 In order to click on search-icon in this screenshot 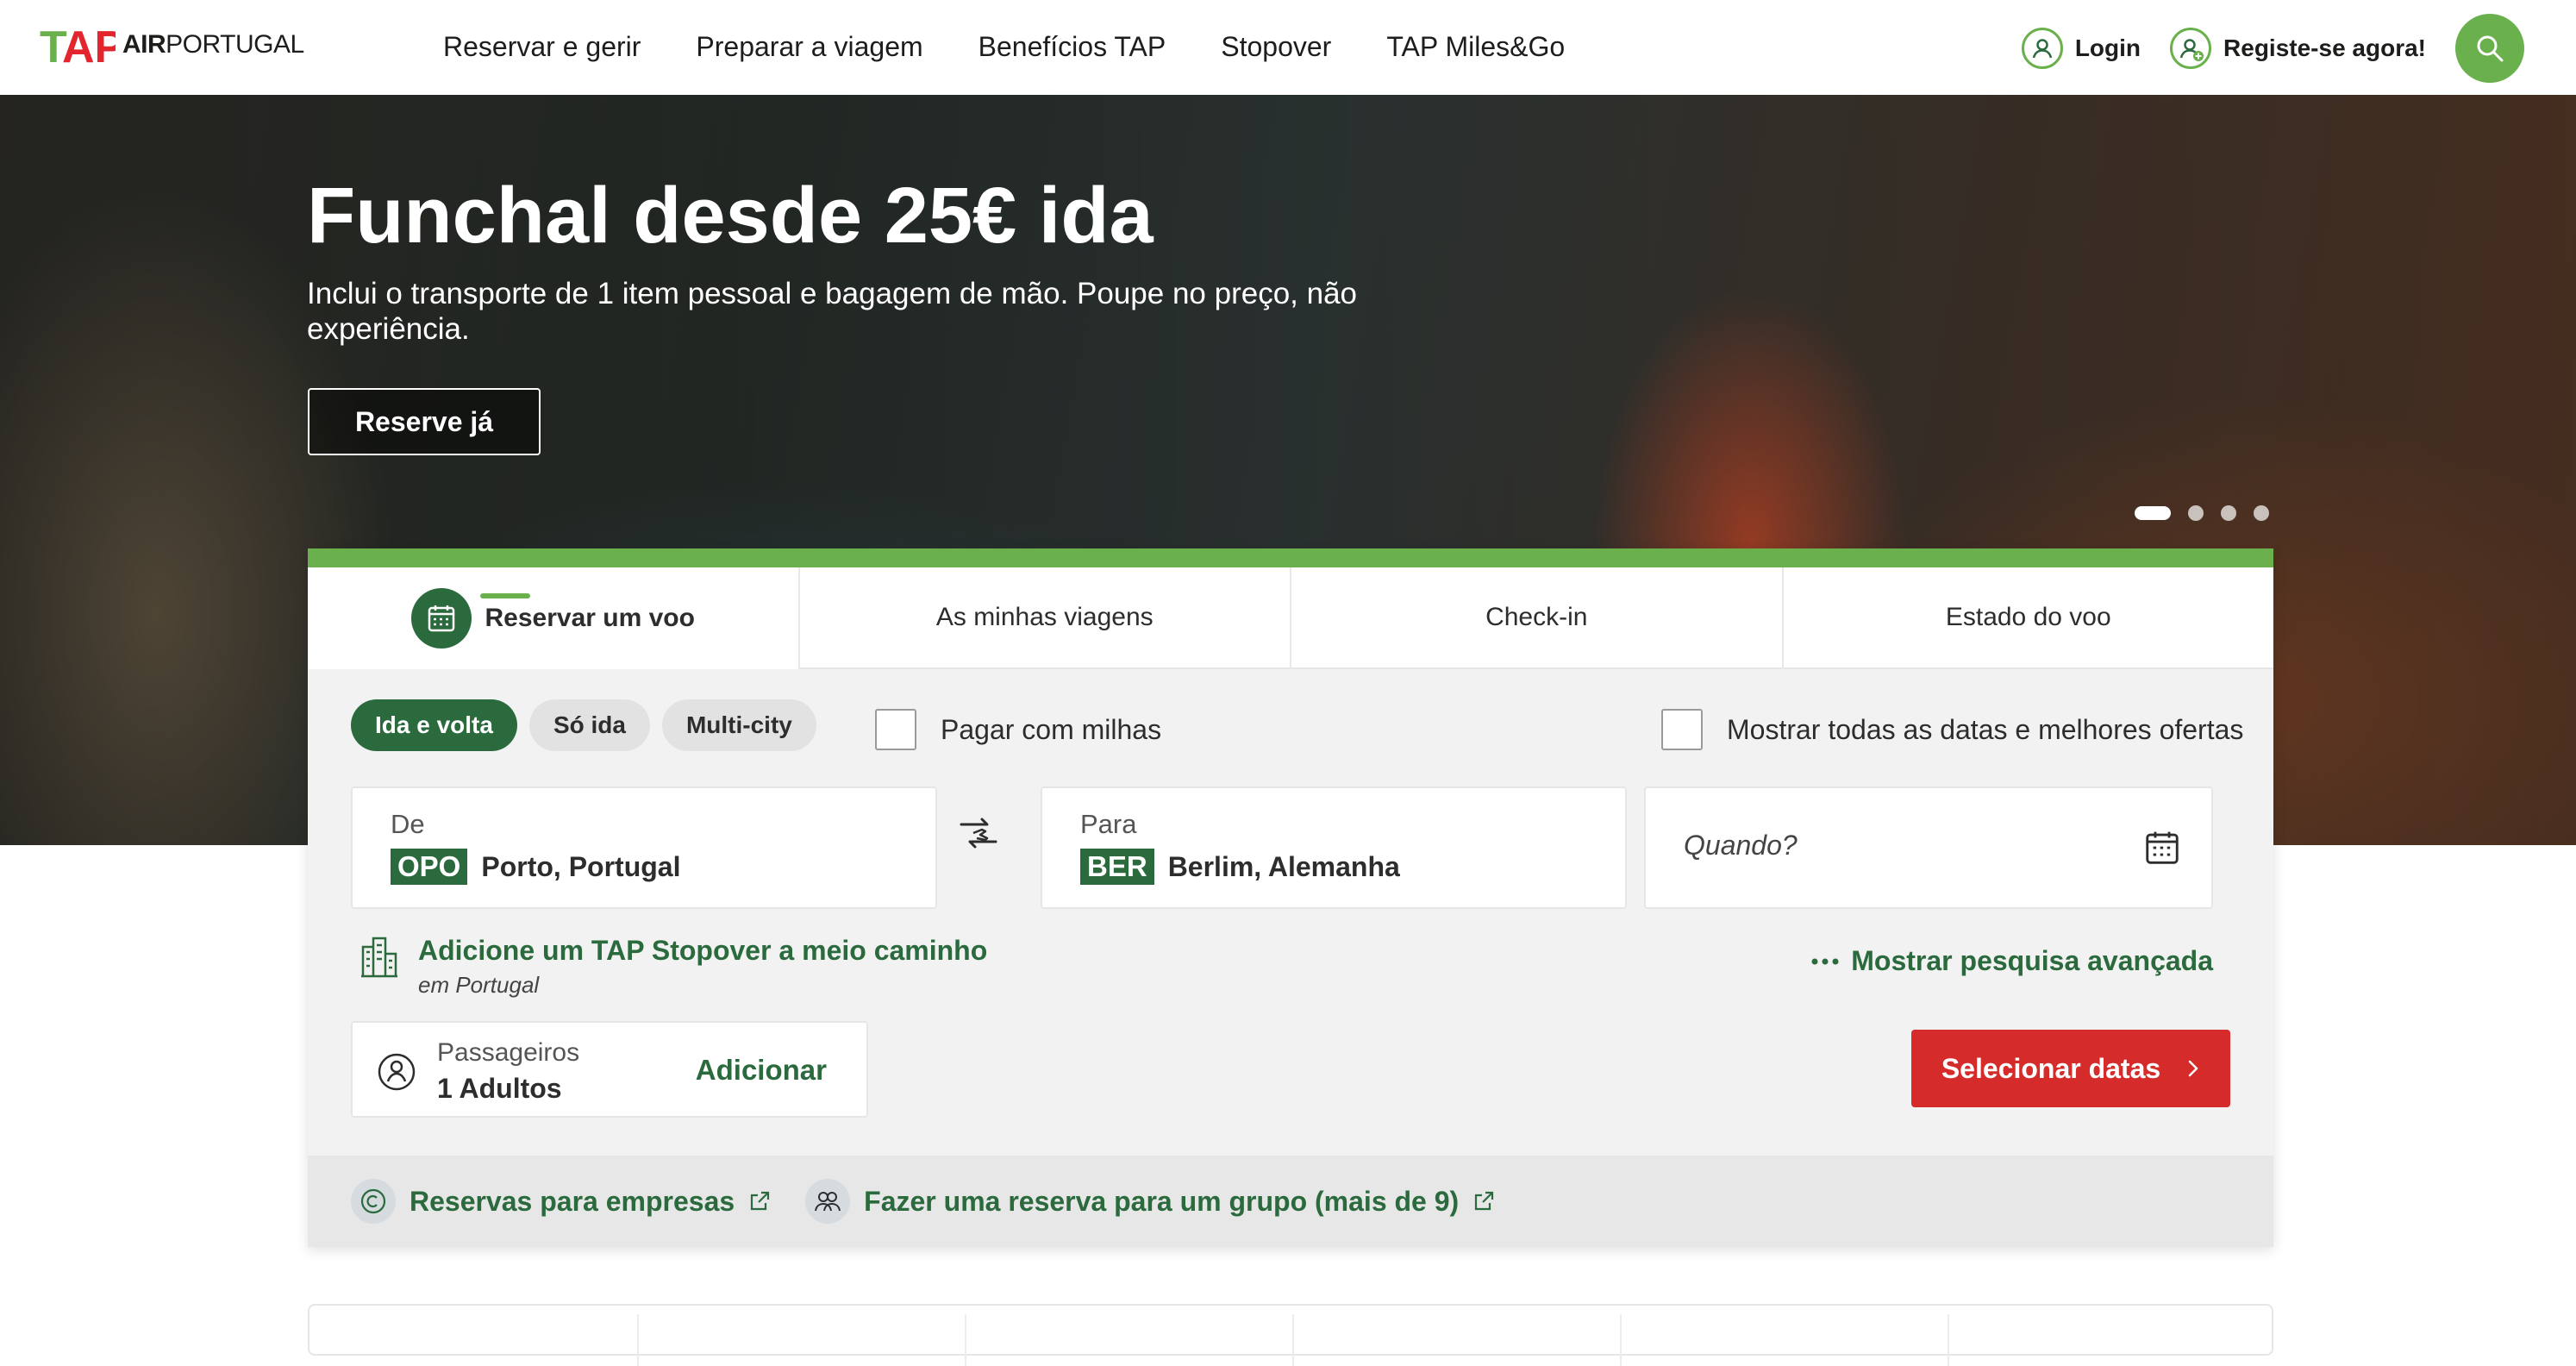, I will do `click(2490, 48)`.